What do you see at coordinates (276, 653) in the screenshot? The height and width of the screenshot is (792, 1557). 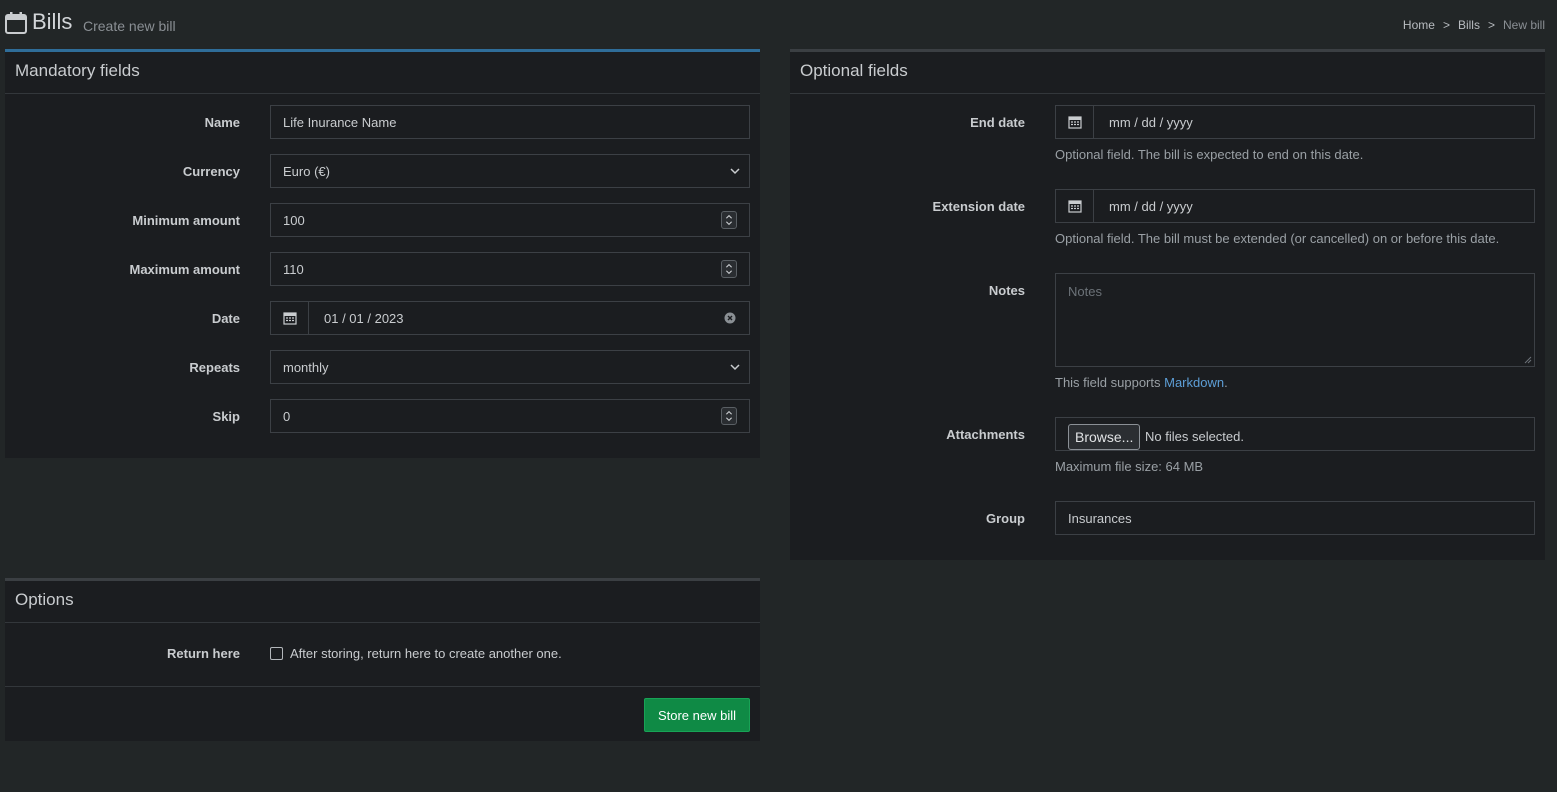 I see `return-here-checkbox` at bounding box center [276, 653].